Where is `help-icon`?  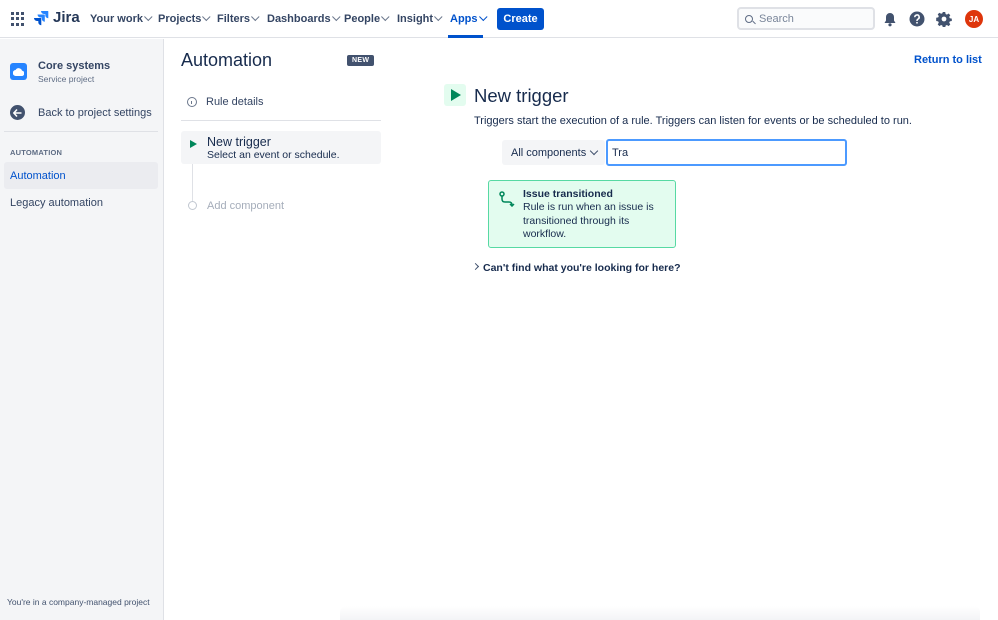 help-icon is located at coordinates (917, 19).